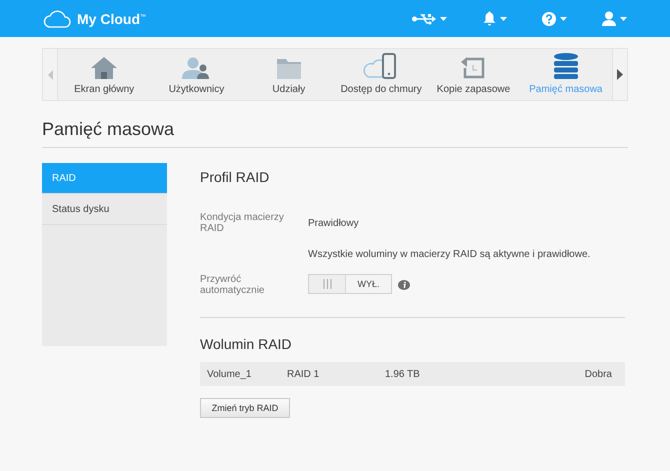 The width and height of the screenshot is (670, 471). I want to click on cloud-logo-icon, so click(57, 18).